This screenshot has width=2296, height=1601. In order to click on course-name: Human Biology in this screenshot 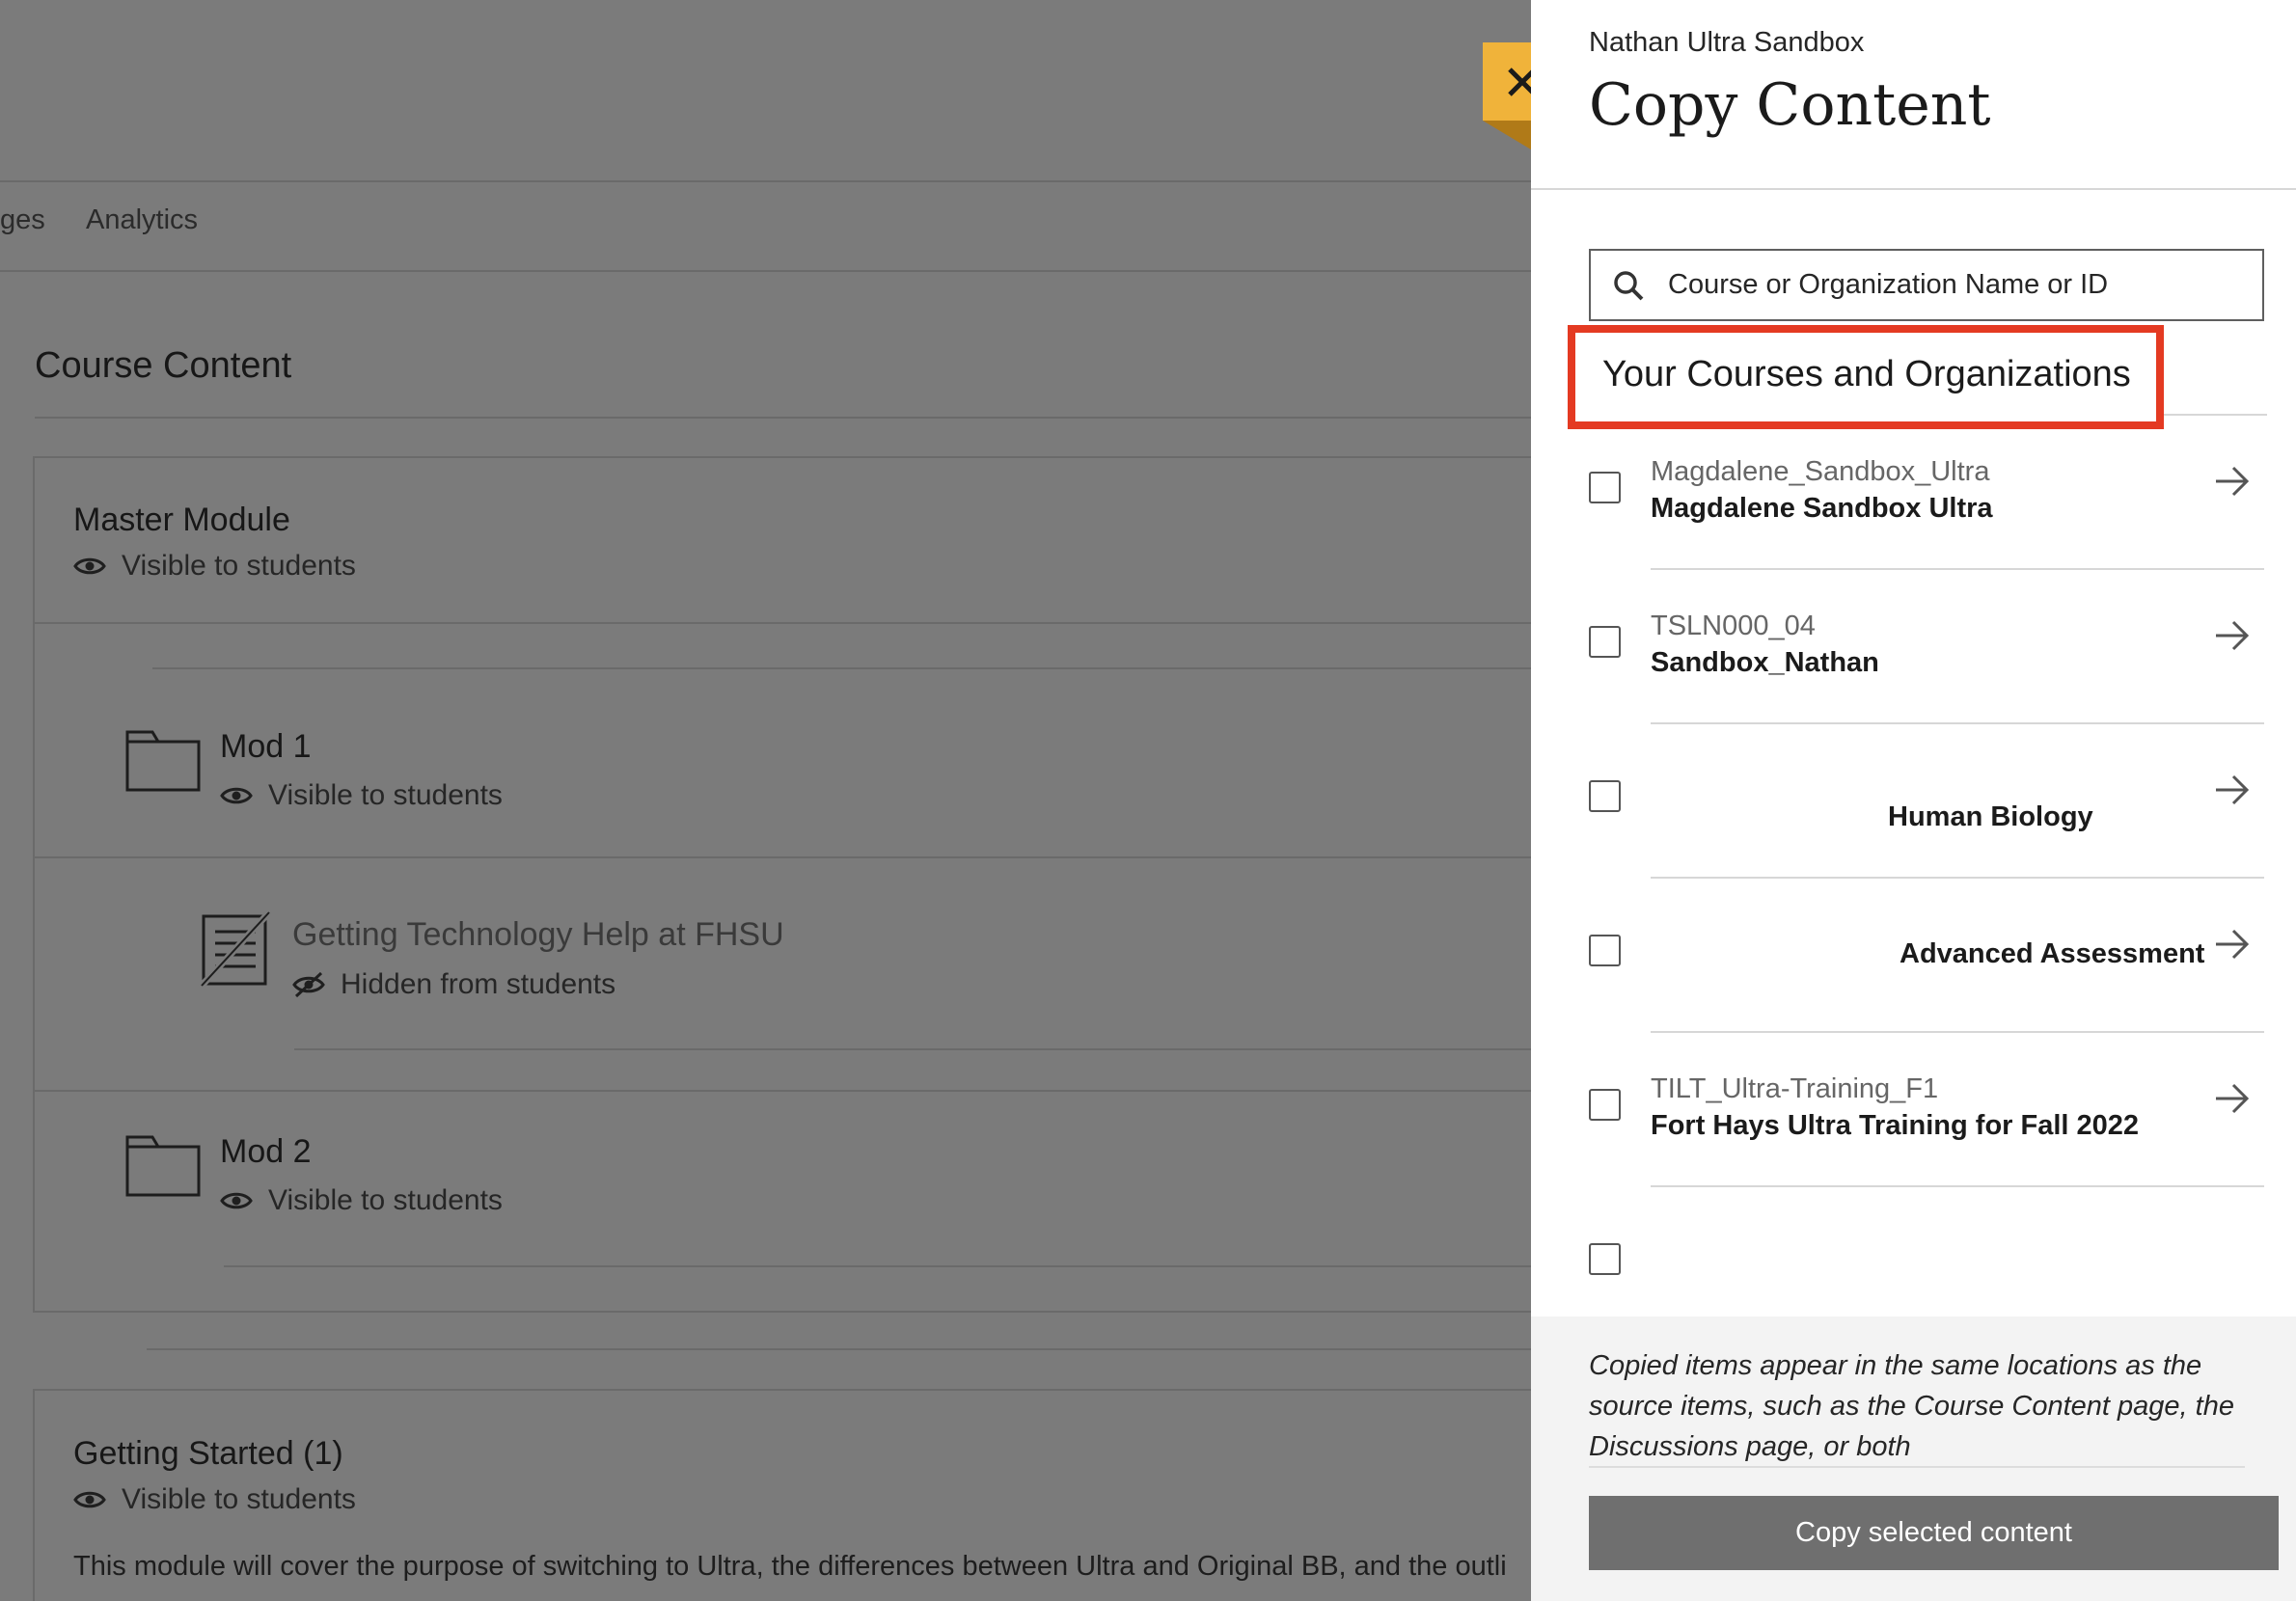, I will do `click(1990, 816)`.